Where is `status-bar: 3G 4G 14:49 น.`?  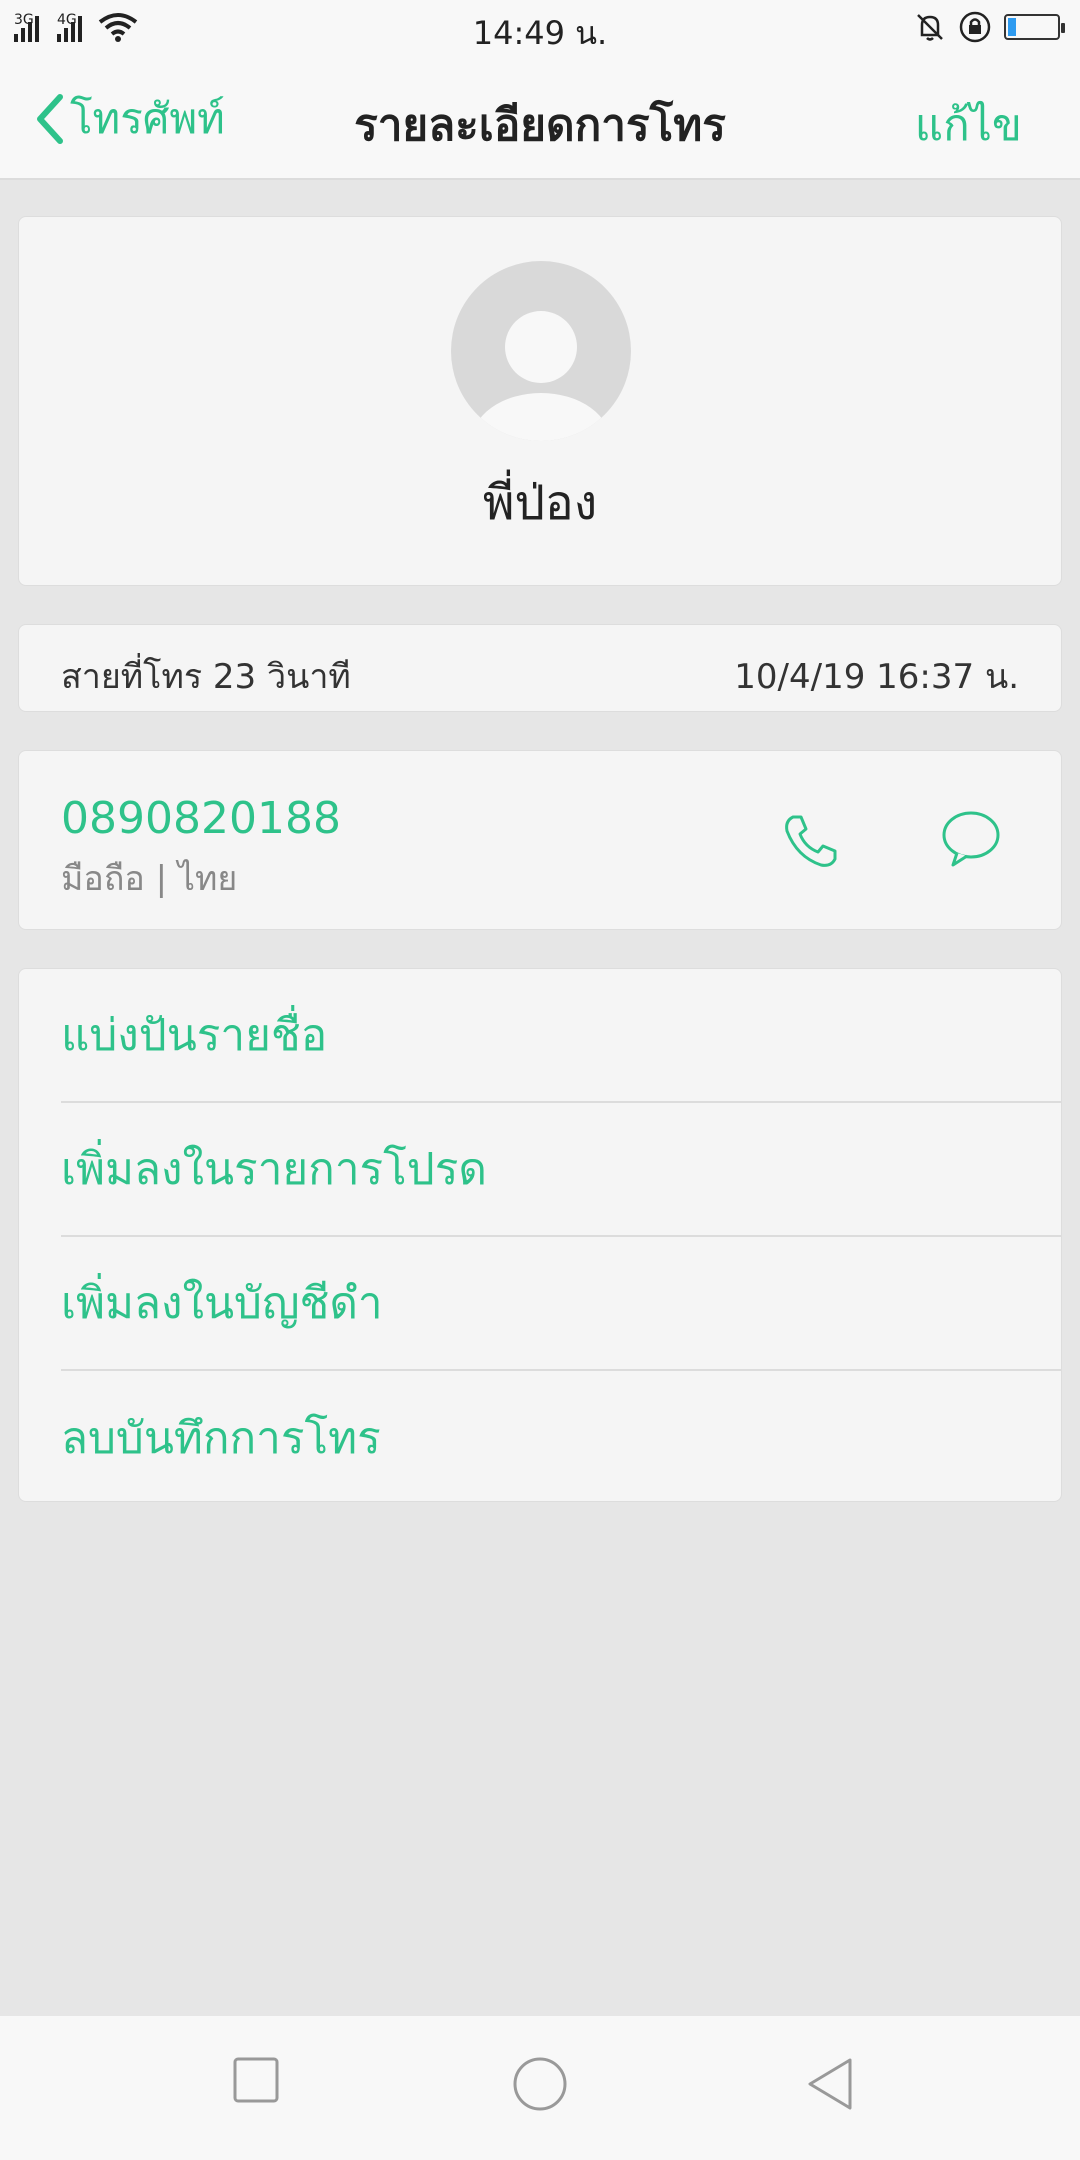
status-bar: 3G 4G 14:49 น. is located at coordinates (540, 28).